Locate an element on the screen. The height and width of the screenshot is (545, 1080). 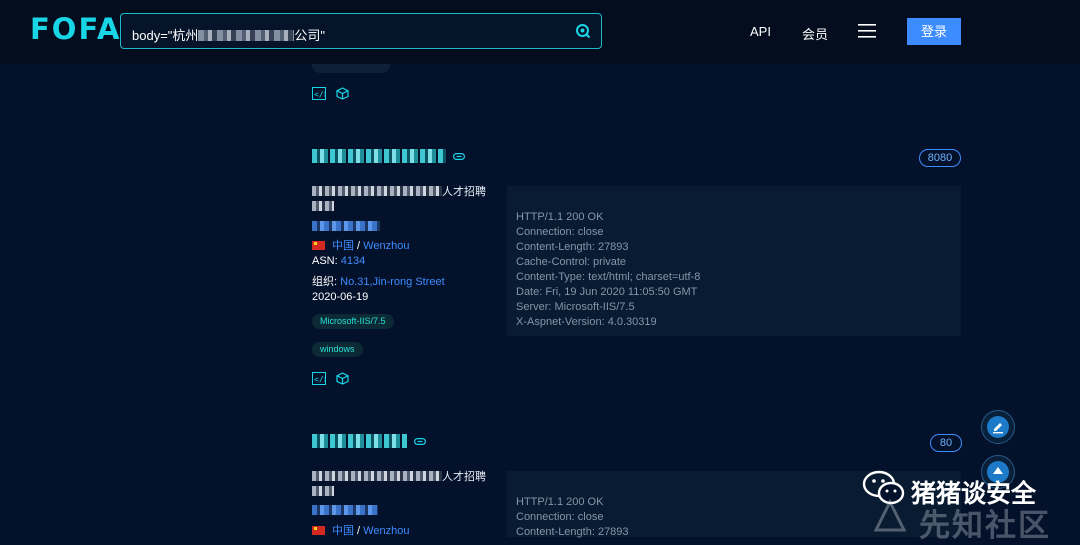
nav-api-link: API is located at coordinates (760, 31).